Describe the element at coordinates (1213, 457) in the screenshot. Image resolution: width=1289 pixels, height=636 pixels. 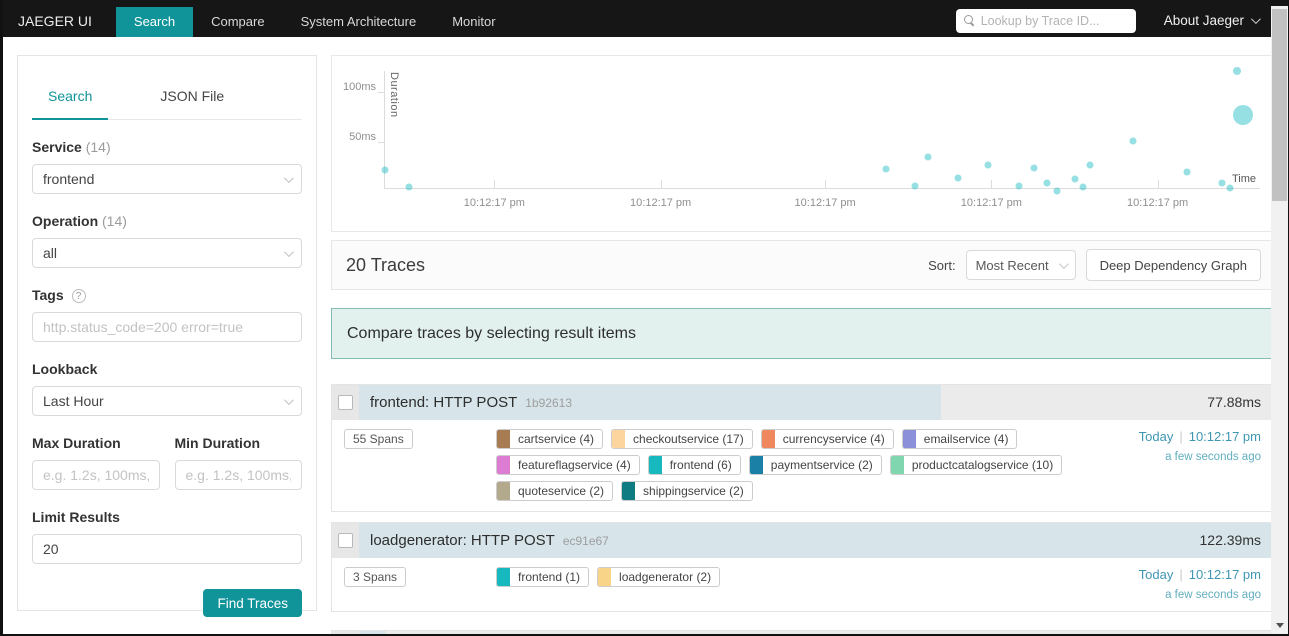
I see `trace-relative-time: a few seconds ago` at that location.